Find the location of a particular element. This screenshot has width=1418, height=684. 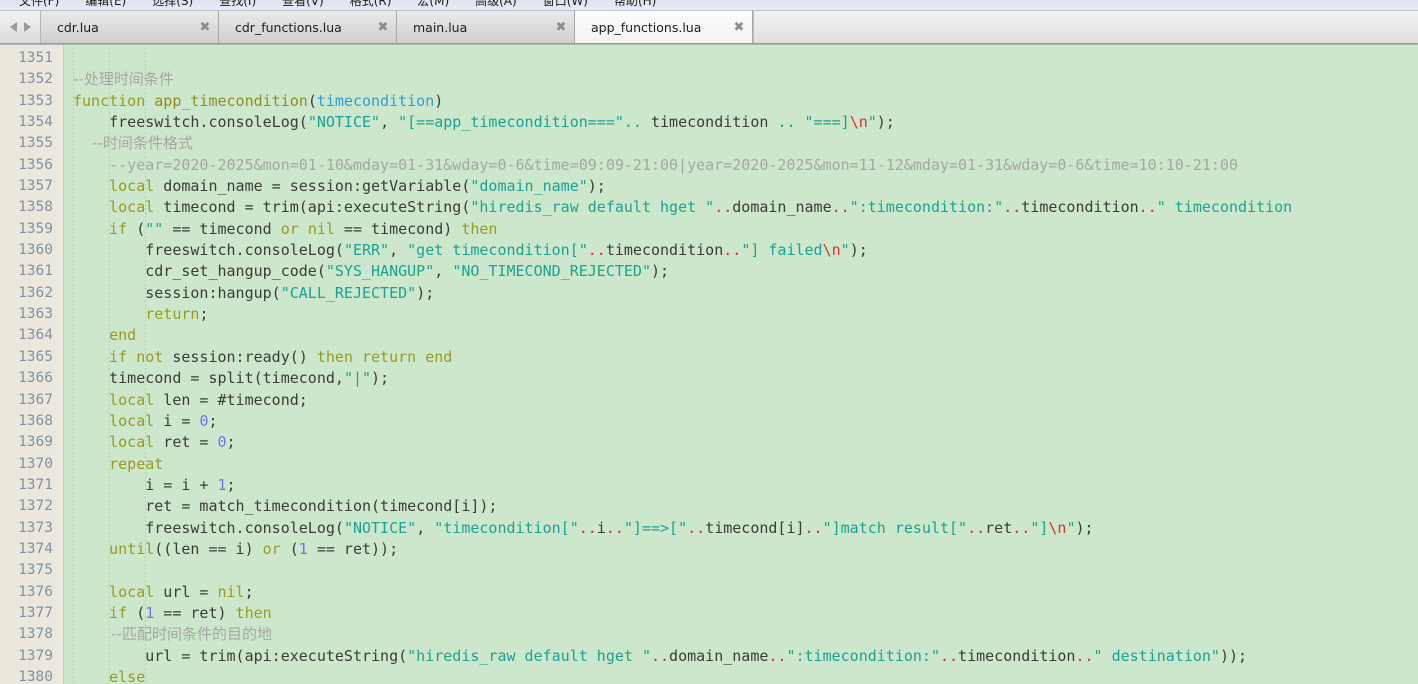

code-token: == timecond) is located at coordinates (398, 228).